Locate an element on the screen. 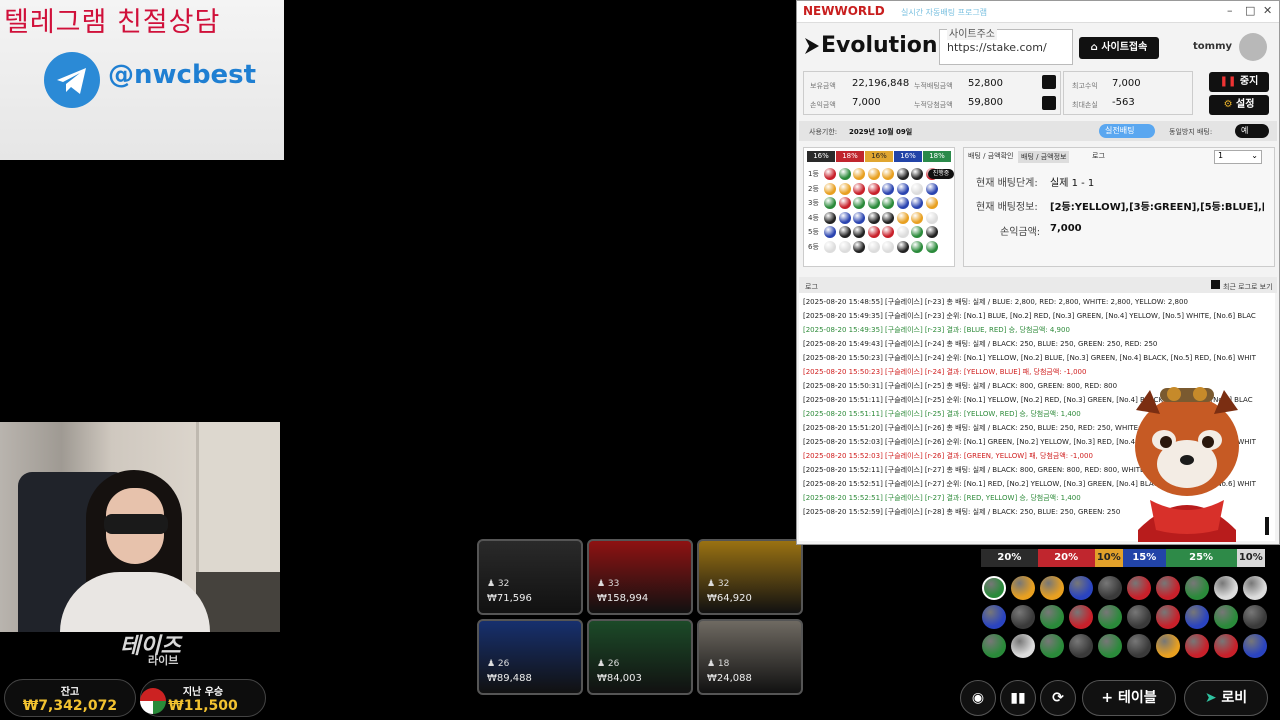 This screenshot has width=1280, height=720. balance-pill: 잔고 ₩7,342,072 is located at coordinates (70, 698).